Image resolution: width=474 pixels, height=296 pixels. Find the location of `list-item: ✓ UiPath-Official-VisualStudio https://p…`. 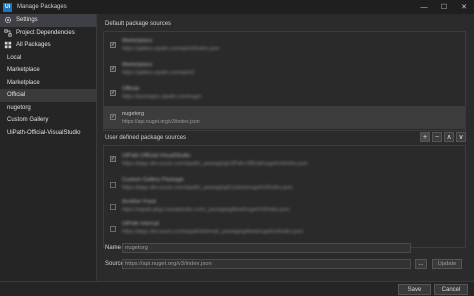

list-item: ✓ UiPath-Official-VisualStudio https://p… is located at coordinates (284, 160).